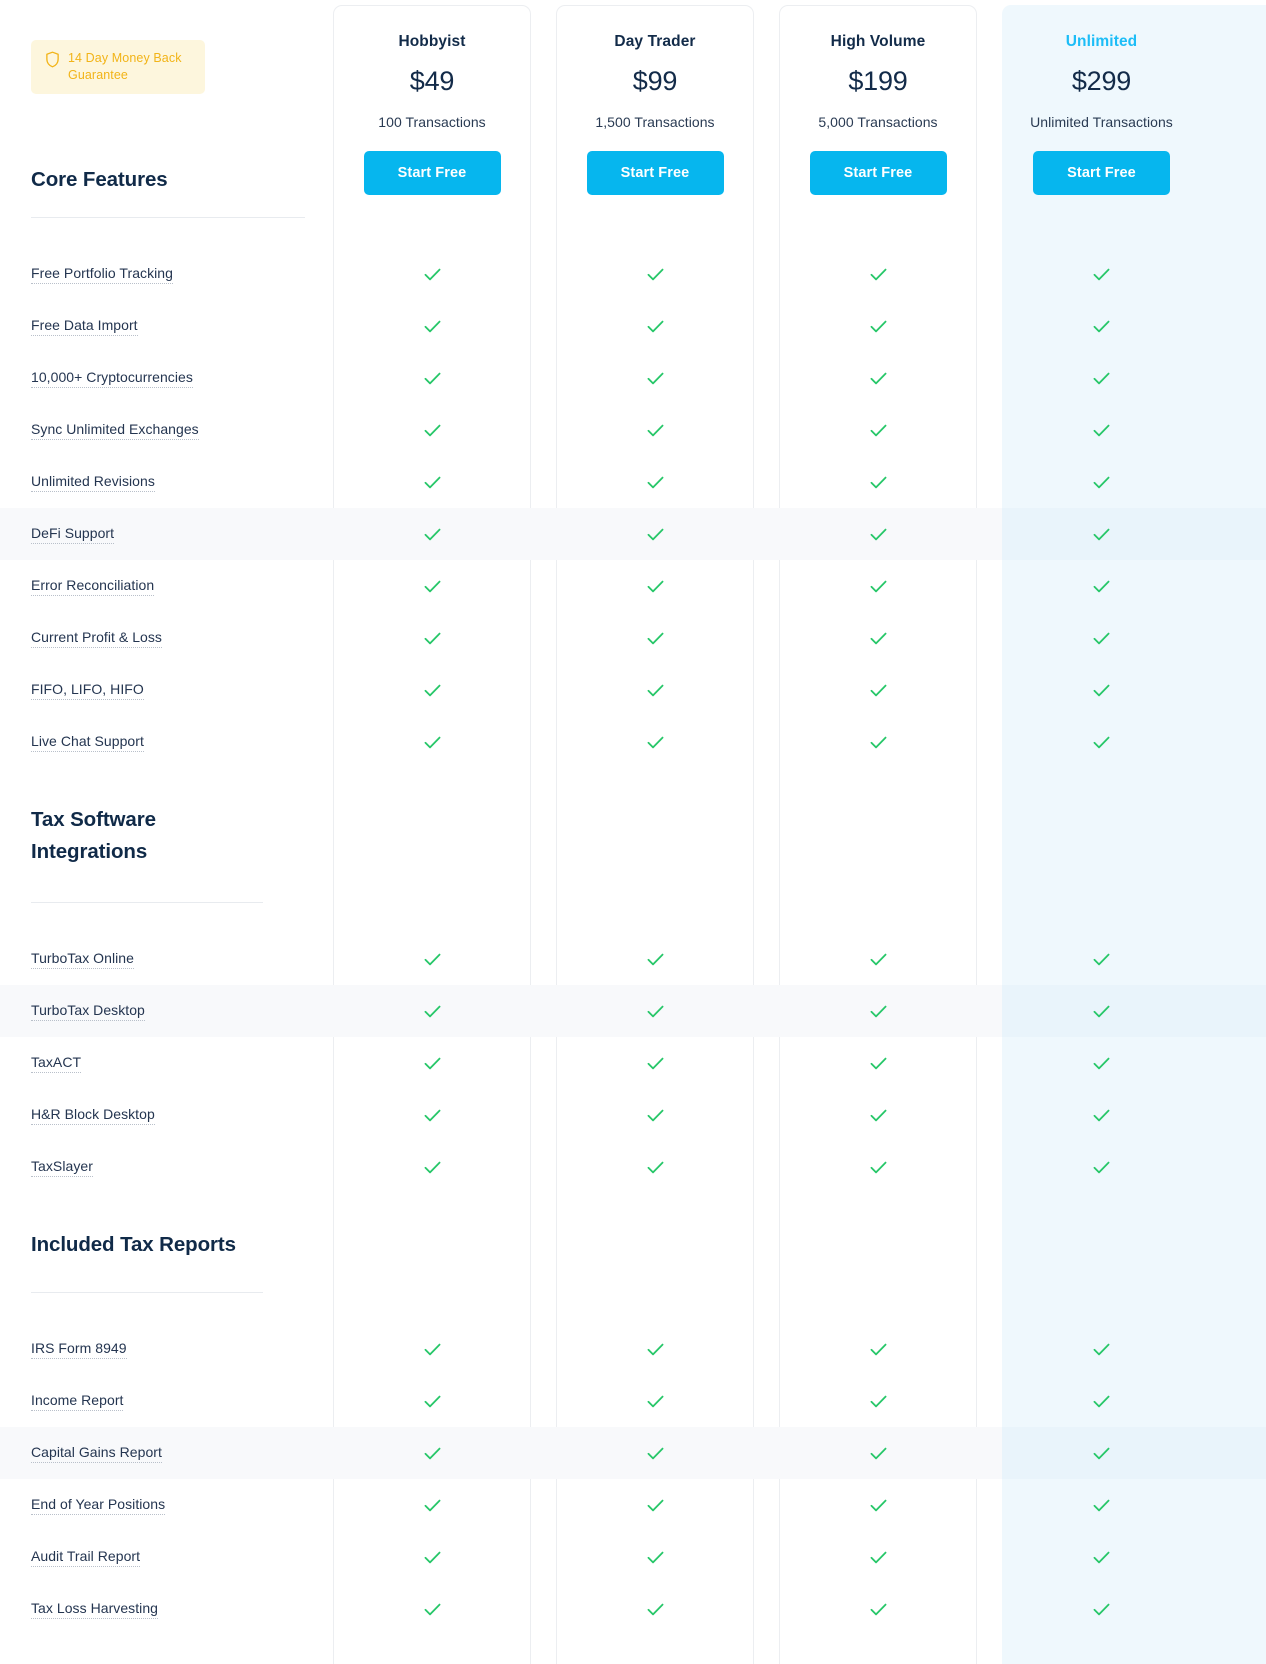 The height and width of the screenshot is (1664, 1266). I want to click on feature-label-text: Income Report, so click(77, 1401).